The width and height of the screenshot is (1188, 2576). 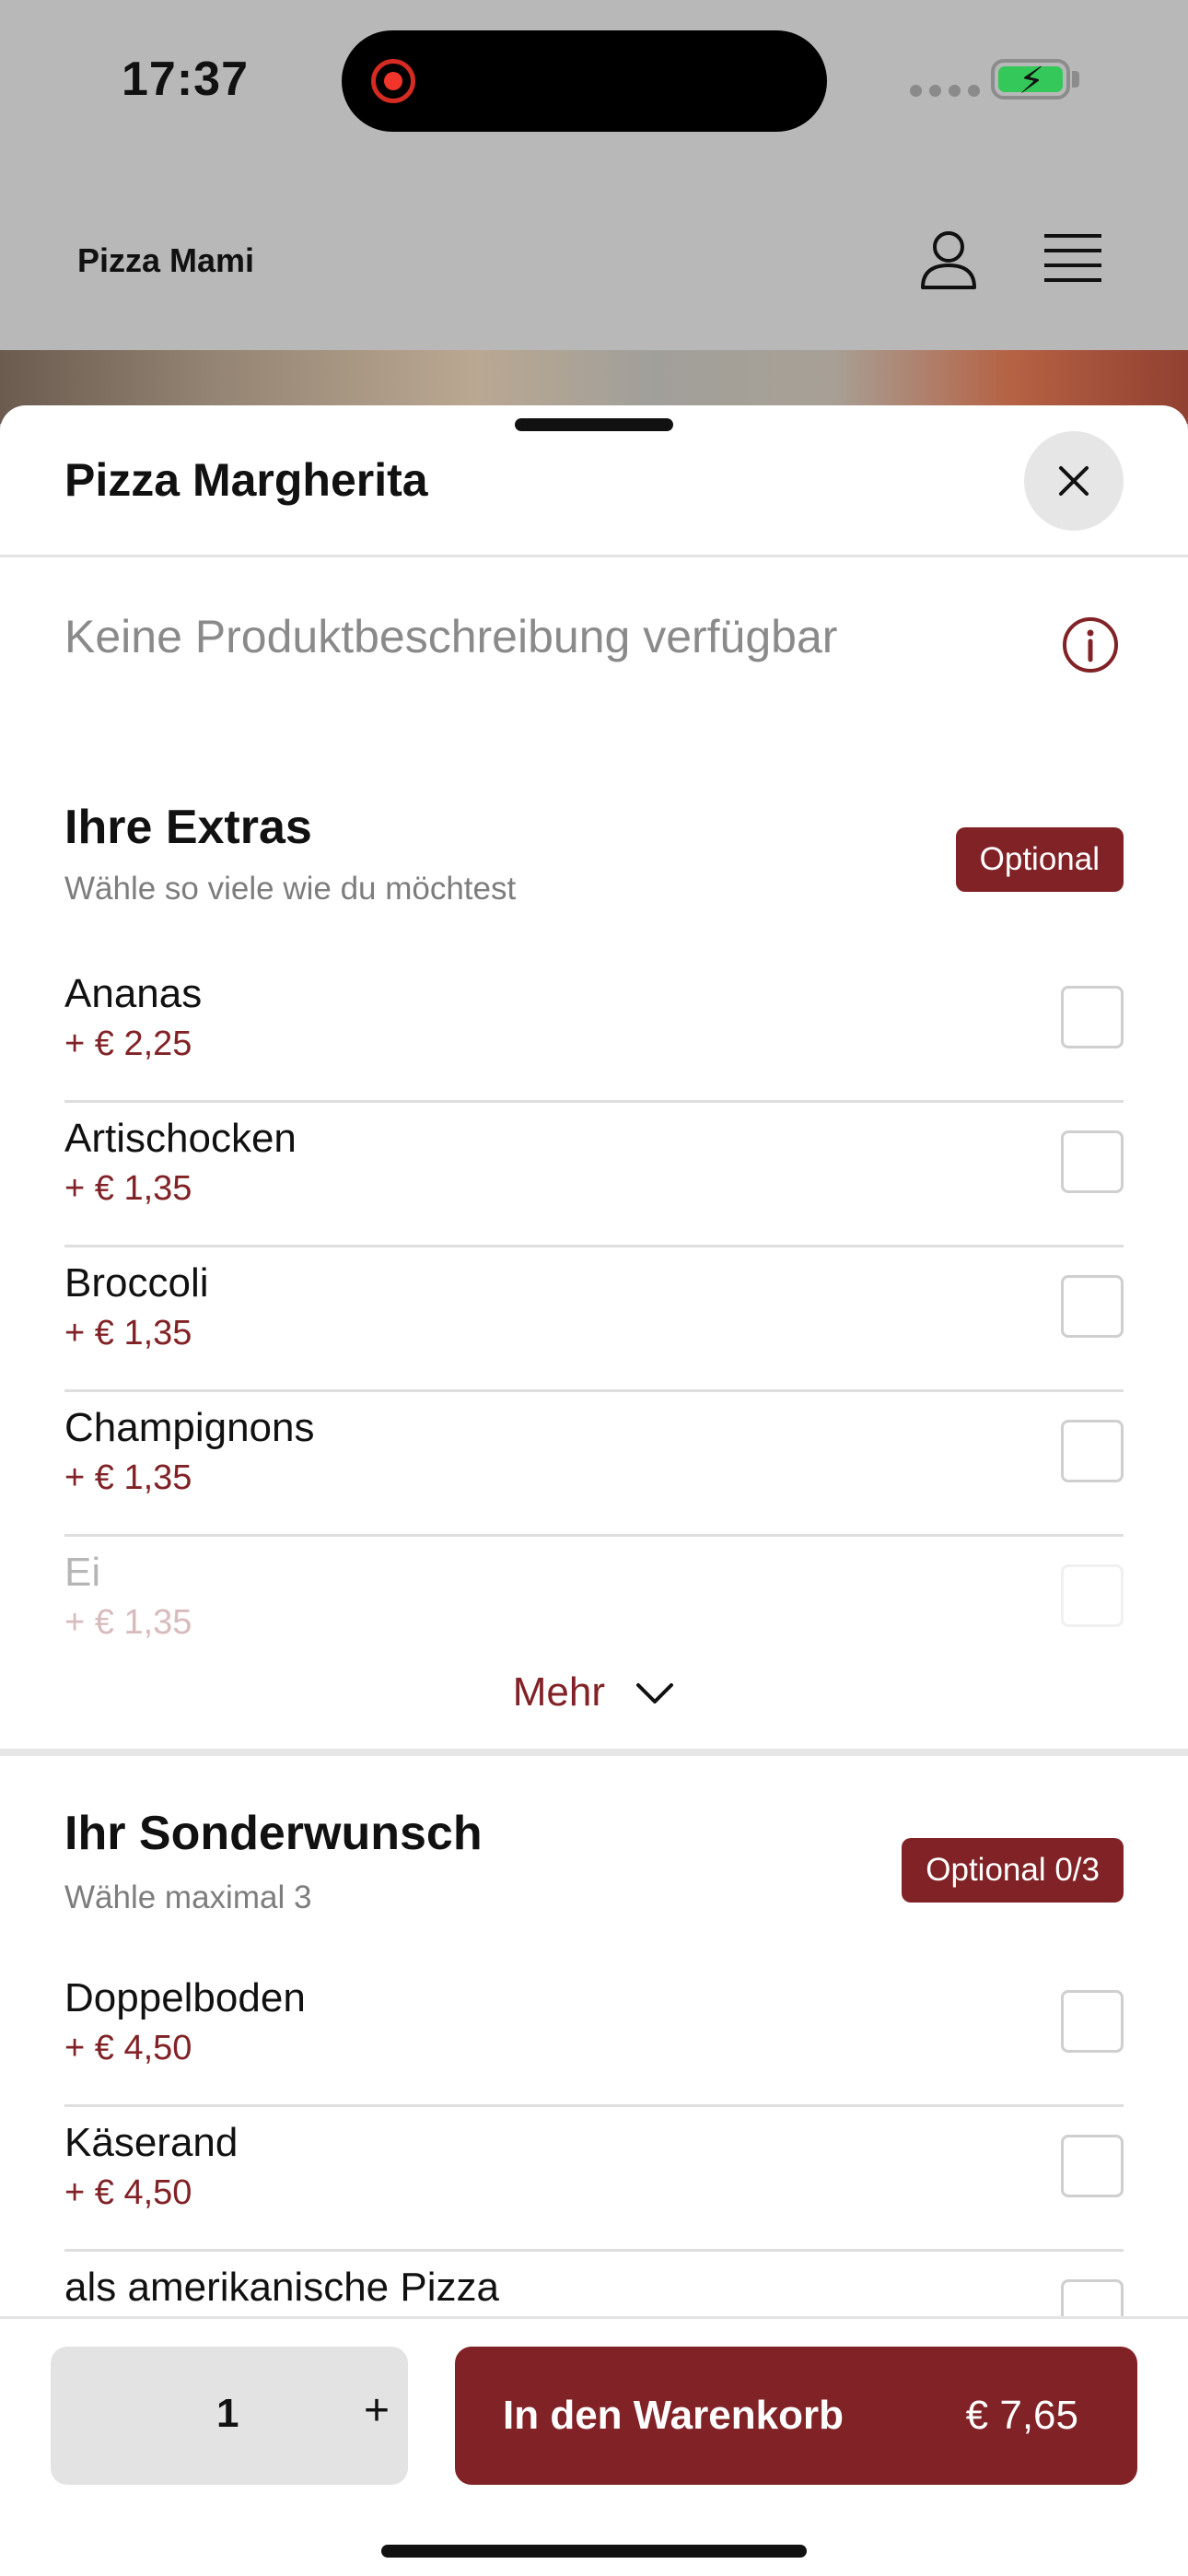 What do you see at coordinates (594, 424) in the screenshot?
I see `sheet-grabber` at bounding box center [594, 424].